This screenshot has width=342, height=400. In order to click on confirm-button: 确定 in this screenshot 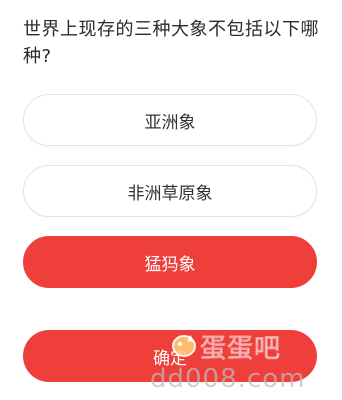, I will do `click(170, 356)`.